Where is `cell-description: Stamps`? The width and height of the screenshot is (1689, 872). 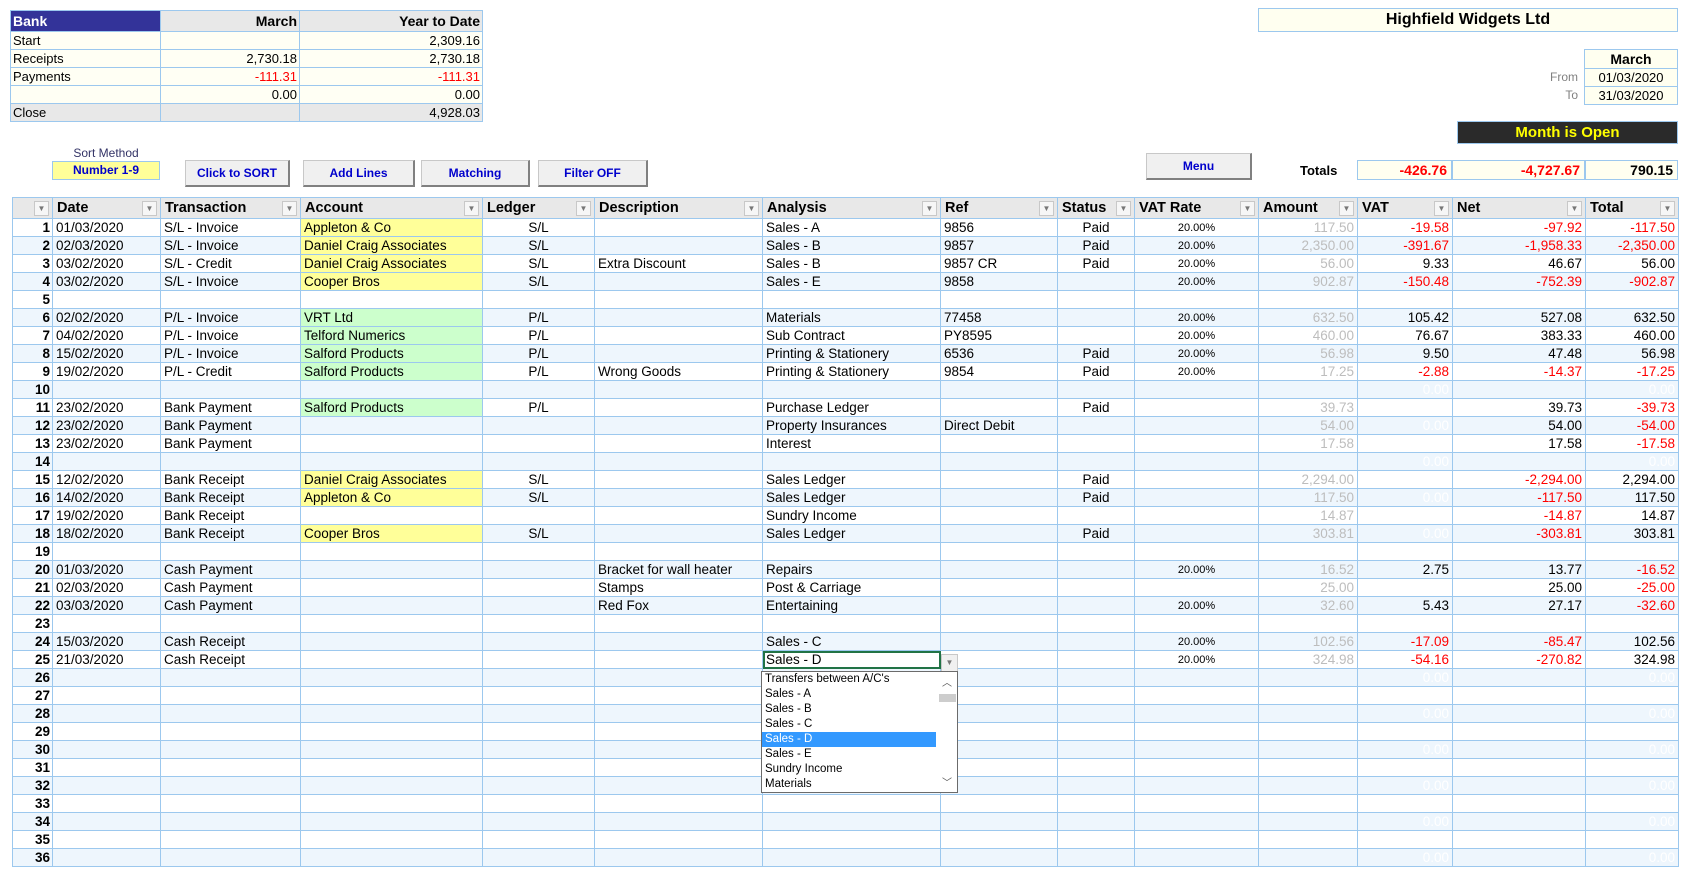 cell-description: Stamps is located at coordinates (678, 587).